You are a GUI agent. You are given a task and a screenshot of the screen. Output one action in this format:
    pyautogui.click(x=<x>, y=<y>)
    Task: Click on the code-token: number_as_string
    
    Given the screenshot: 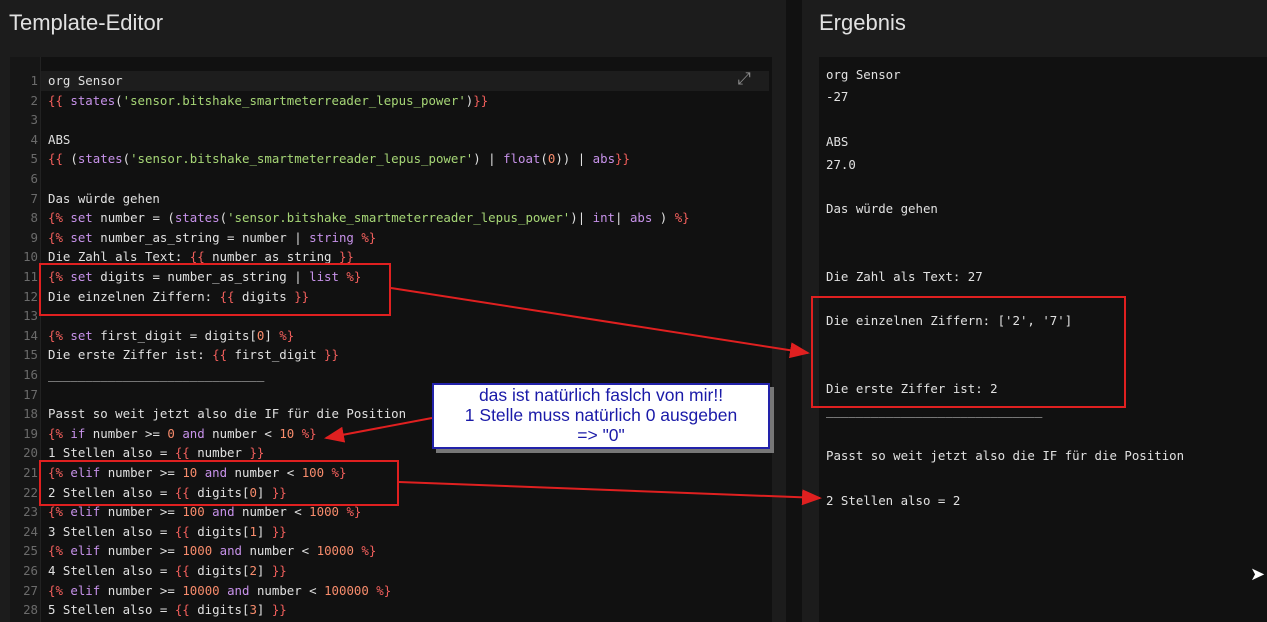 What is the action you would take?
    pyautogui.click(x=275, y=257)
    